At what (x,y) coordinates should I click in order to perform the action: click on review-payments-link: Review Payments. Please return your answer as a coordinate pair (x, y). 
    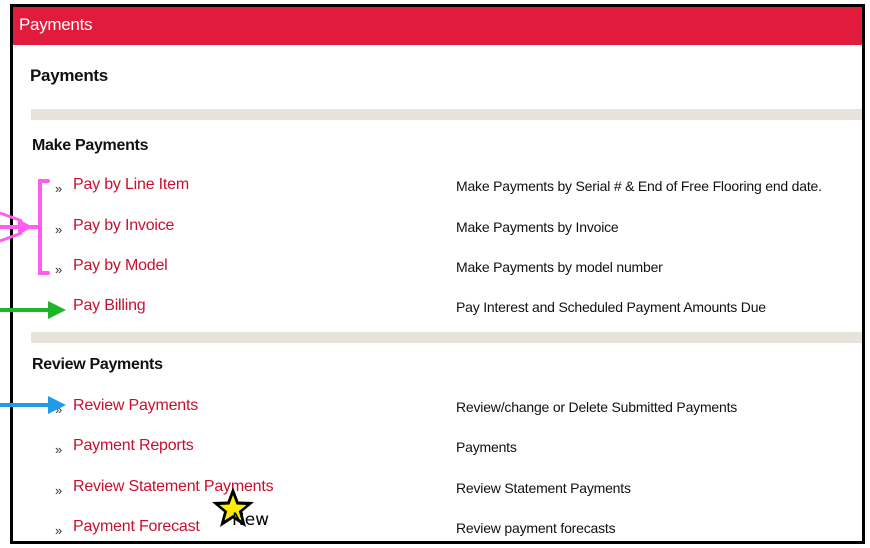
    Looking at the image, I should click on (135, 406).